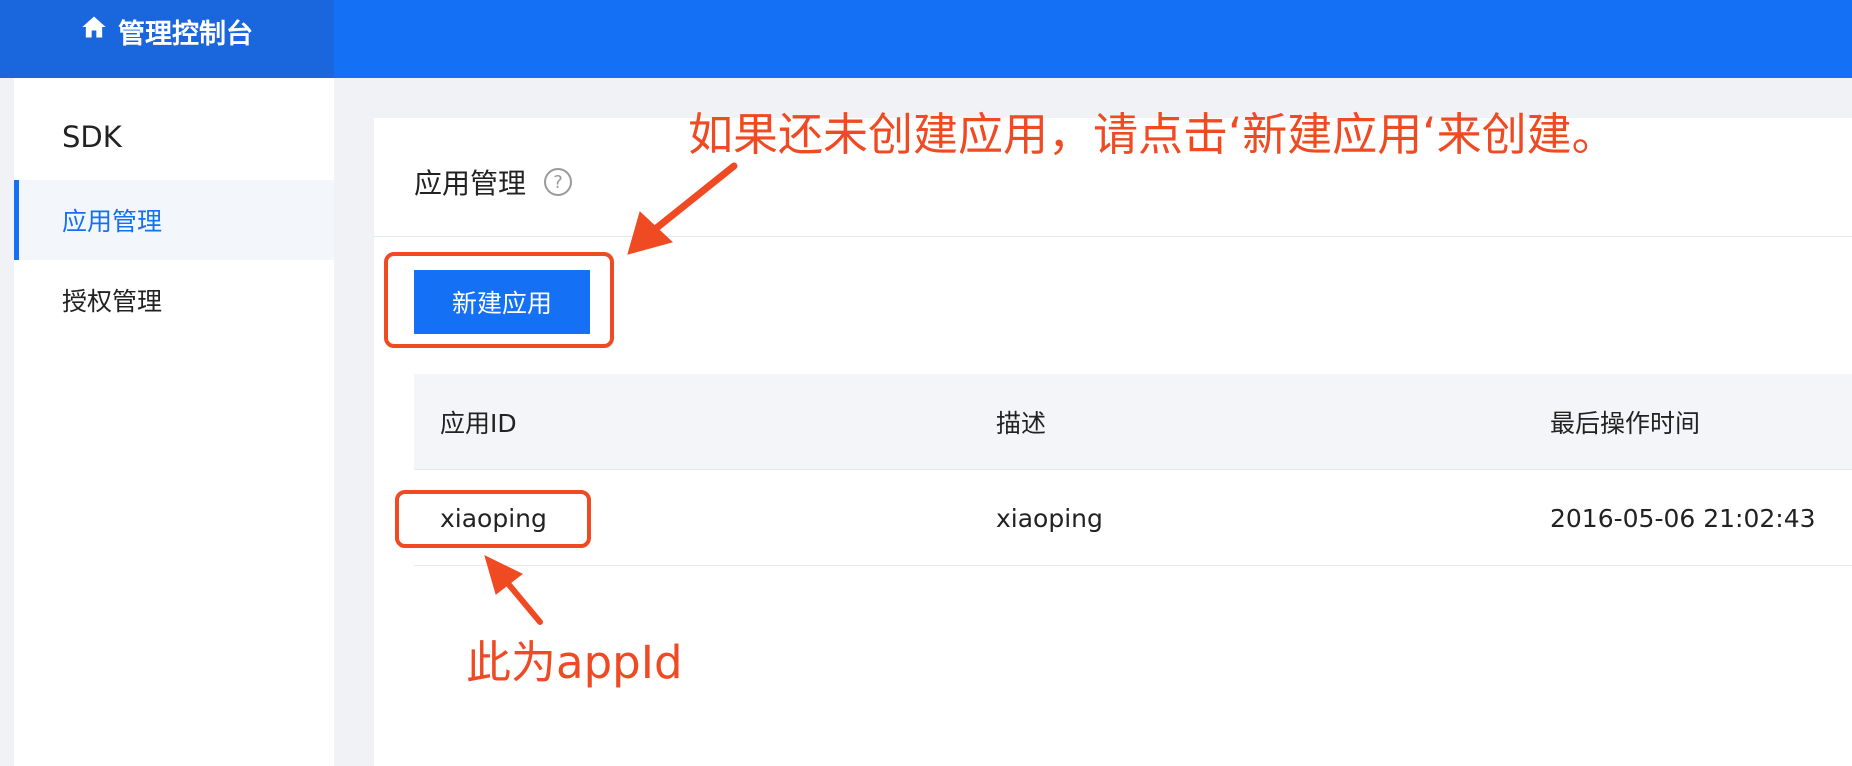 The width and height of the screenshot is (1852, 766). Describe the element at coordinates (92, 137) in the screenshot. I see `sidebar-title: SDK` at that location.